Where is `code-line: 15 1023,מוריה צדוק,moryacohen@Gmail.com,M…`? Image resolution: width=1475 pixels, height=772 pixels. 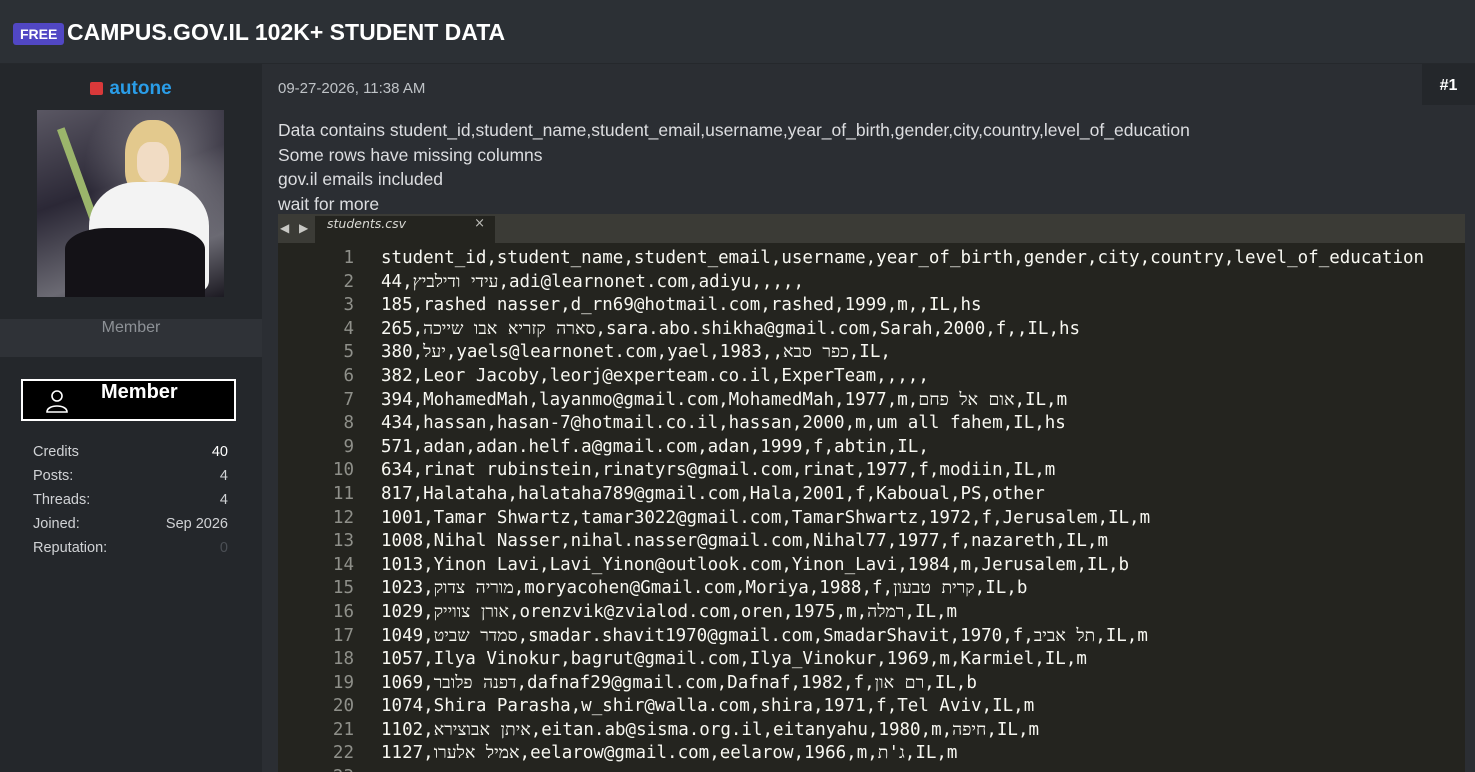 code-line: 15 1023,מוריה צדוק,moryacohen@Gmail.com,M… is located at coordinates (871, 589).